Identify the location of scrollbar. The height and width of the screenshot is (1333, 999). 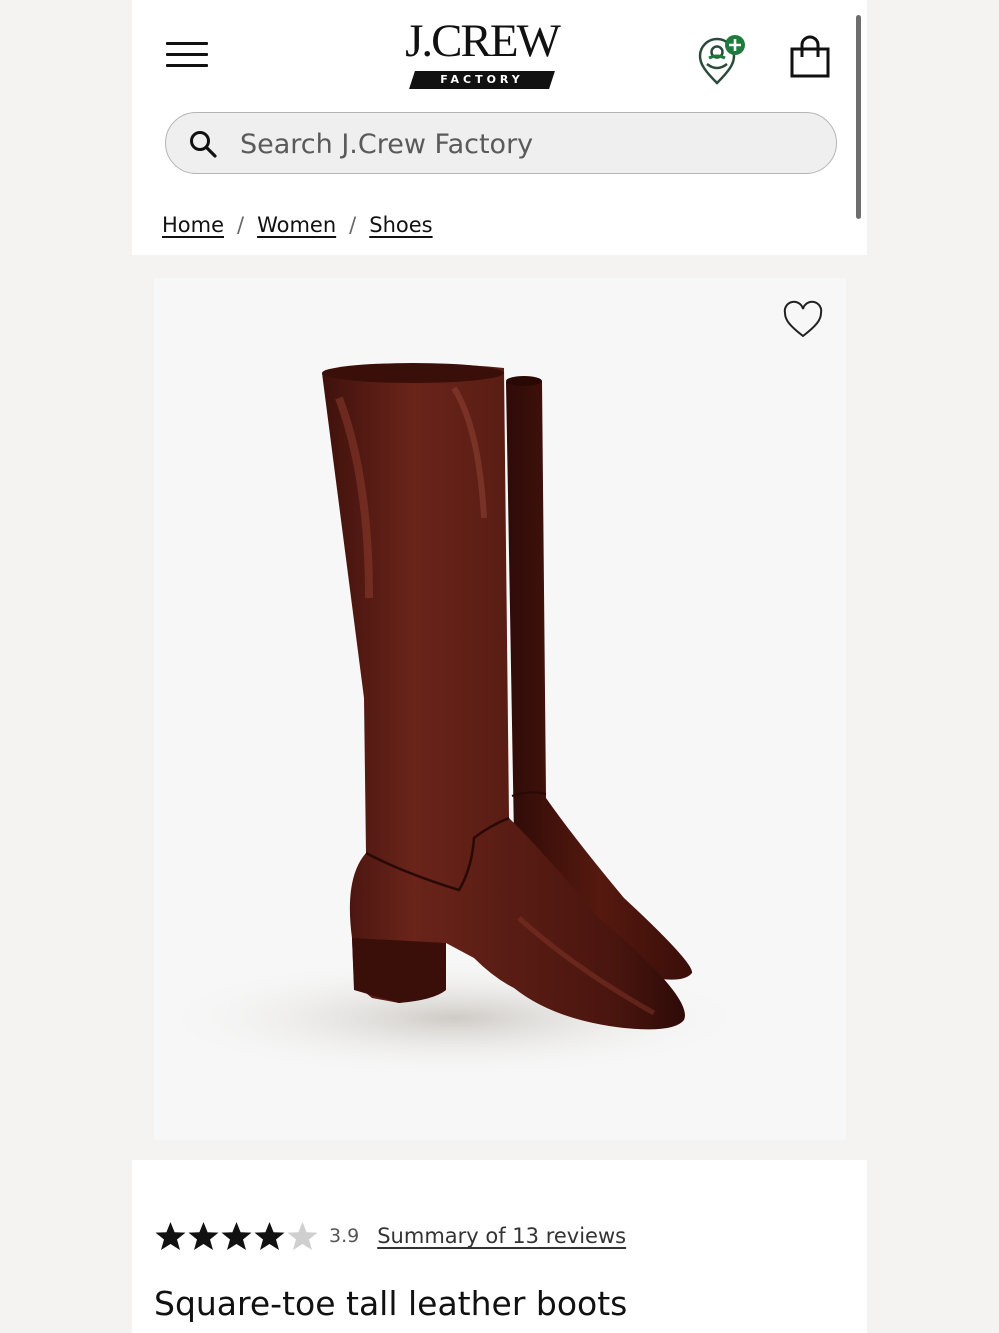
(858, 117).